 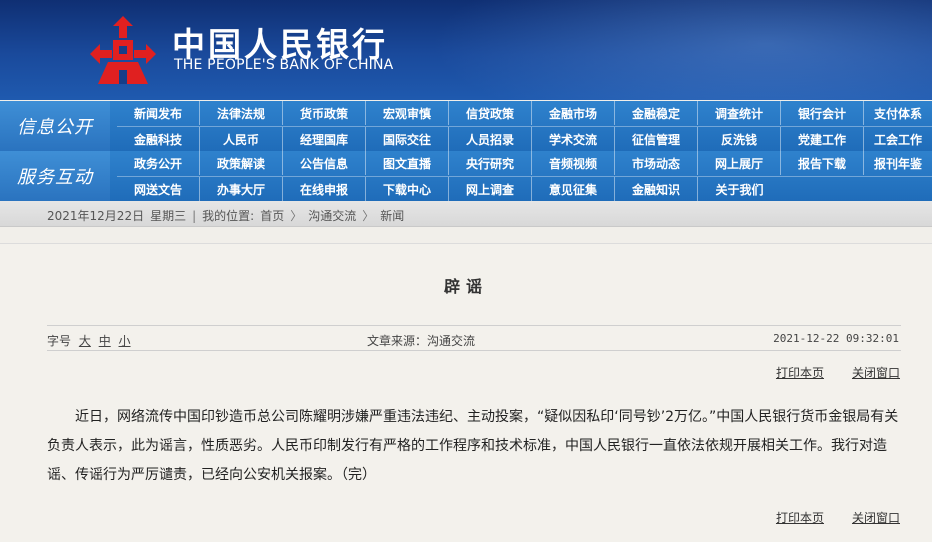 What do you see at coordinates (158, 139) in the screenshot?
I see `nav-item: 金融科技` at bounding box center [158, 139].